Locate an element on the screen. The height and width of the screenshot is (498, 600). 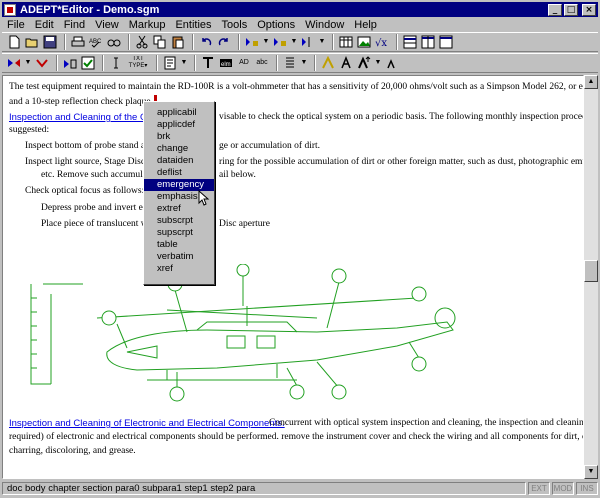
markup-toolbar: ▼ TXT TYPE▾ ▼ elm AD abc ▼ ▼ is located at coordinates (300, 63).